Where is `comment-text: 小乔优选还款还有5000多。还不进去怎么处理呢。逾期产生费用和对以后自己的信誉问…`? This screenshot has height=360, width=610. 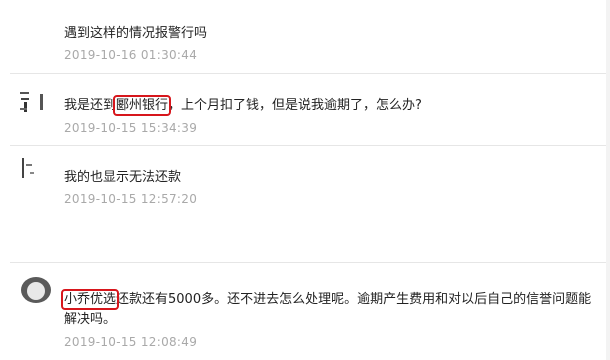
comment-text: 小乔优选还款还有5000多。还不进去怎么处理呢。逾期产生费用和对以后自己的信誉问… is located at coordinates (327, 309).